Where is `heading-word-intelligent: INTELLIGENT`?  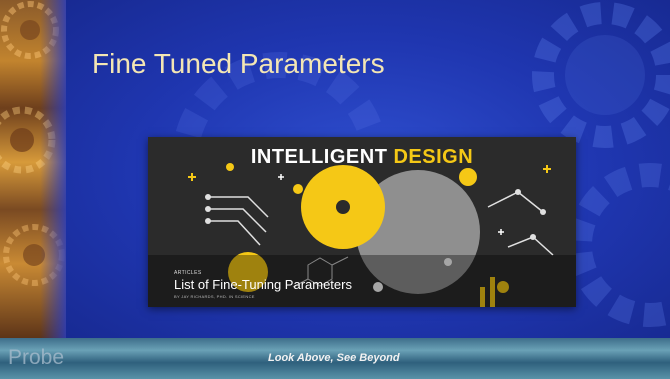
heading-word-intelligent: INTELLIGENT is located at coordinates (319, 157).